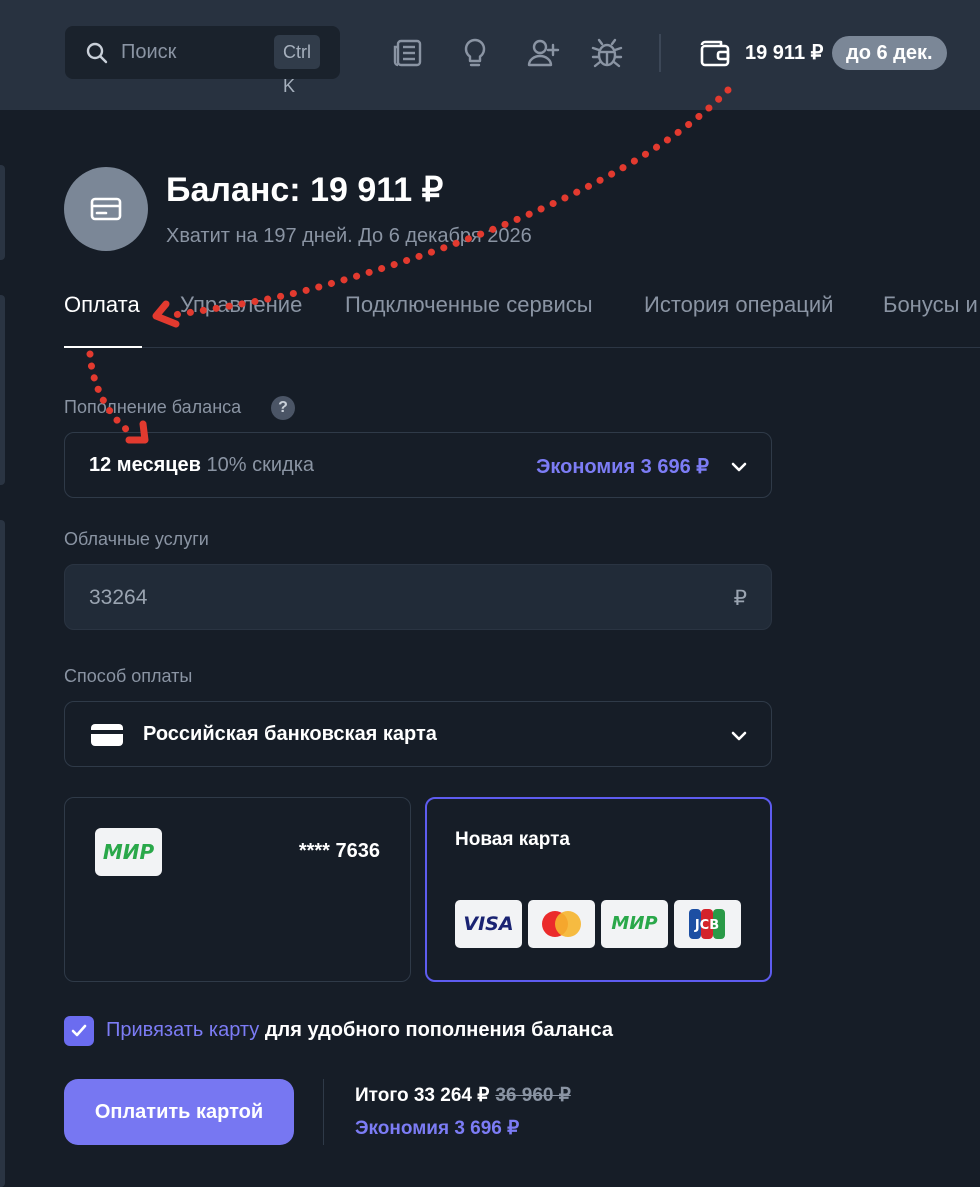 This screenshot has height=1187, width=980. Describe the element at coordinates (930, 305) in the screenshot. I see `tab-bonuses: Бонусы и` at that location.